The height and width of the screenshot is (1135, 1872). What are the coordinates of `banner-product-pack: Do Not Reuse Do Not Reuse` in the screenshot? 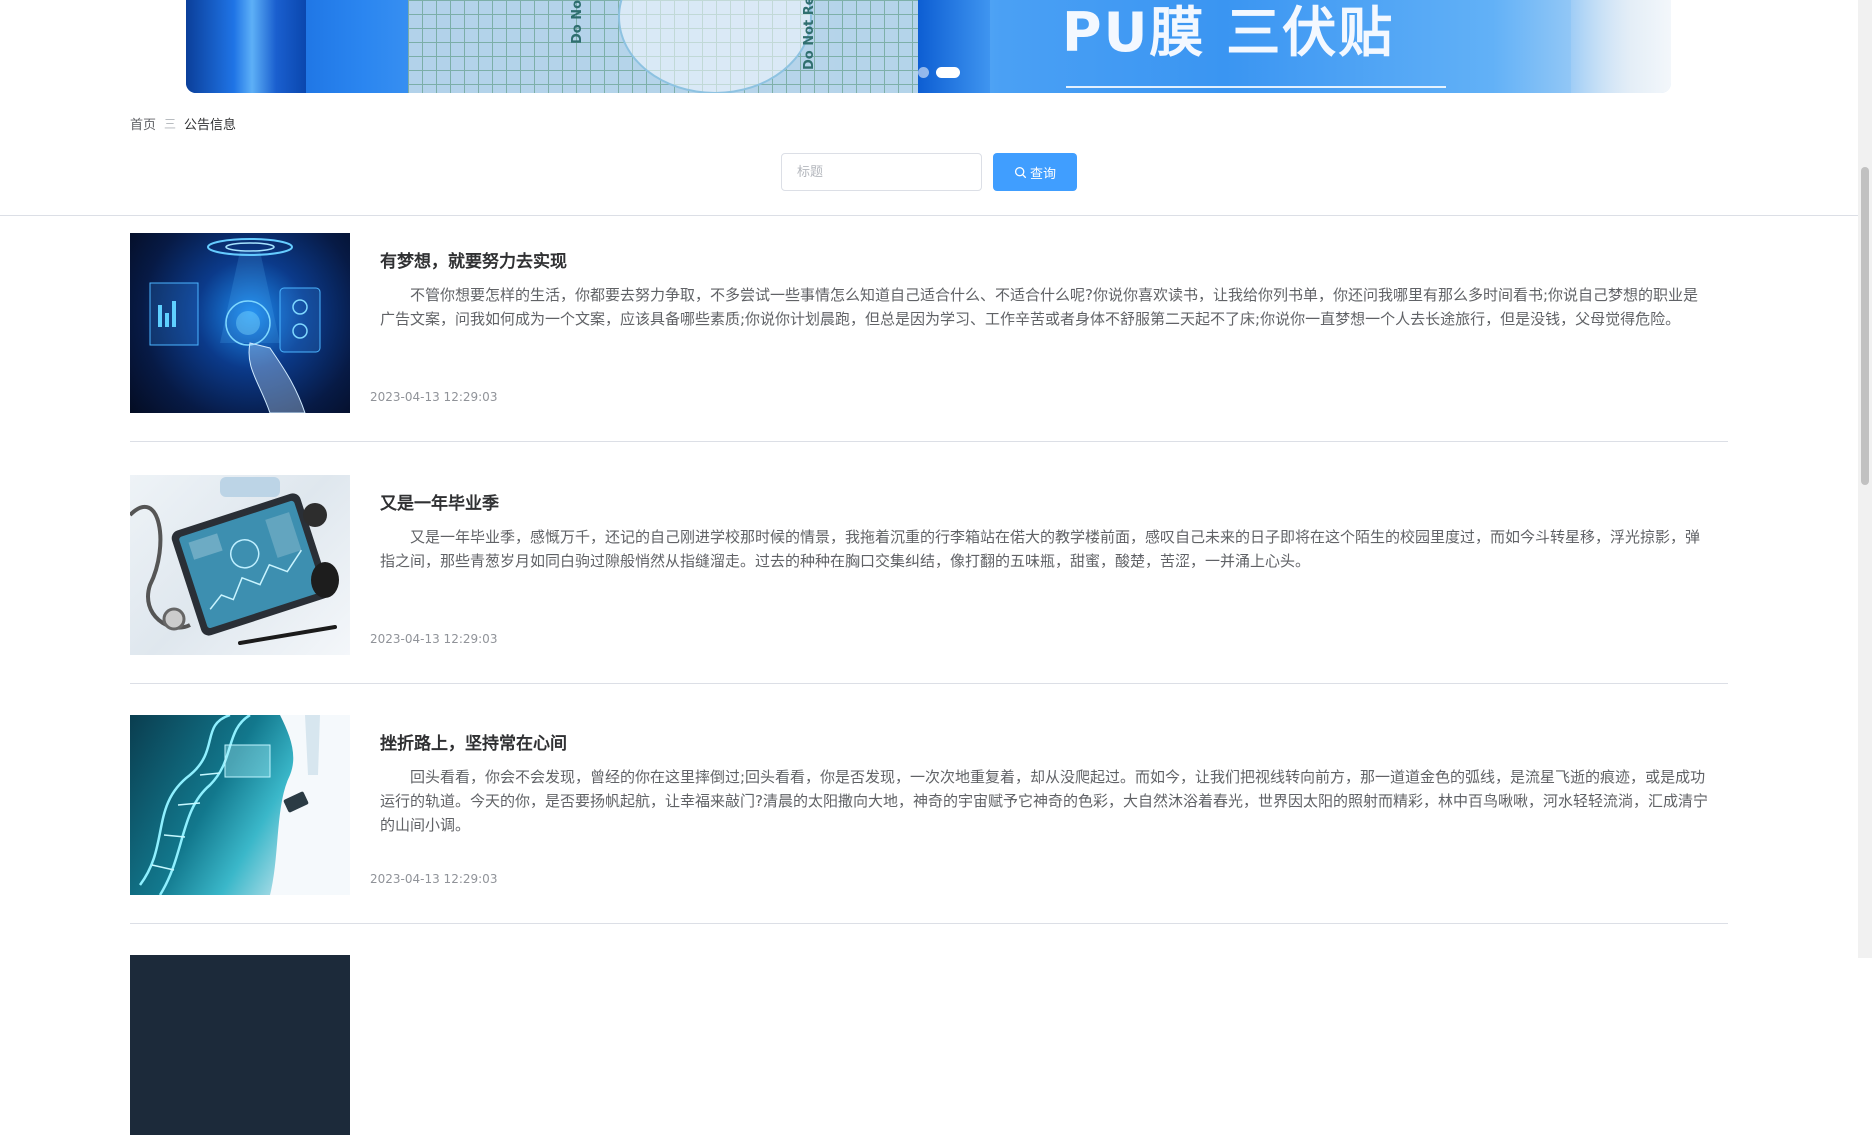 It's located at (663, 46).